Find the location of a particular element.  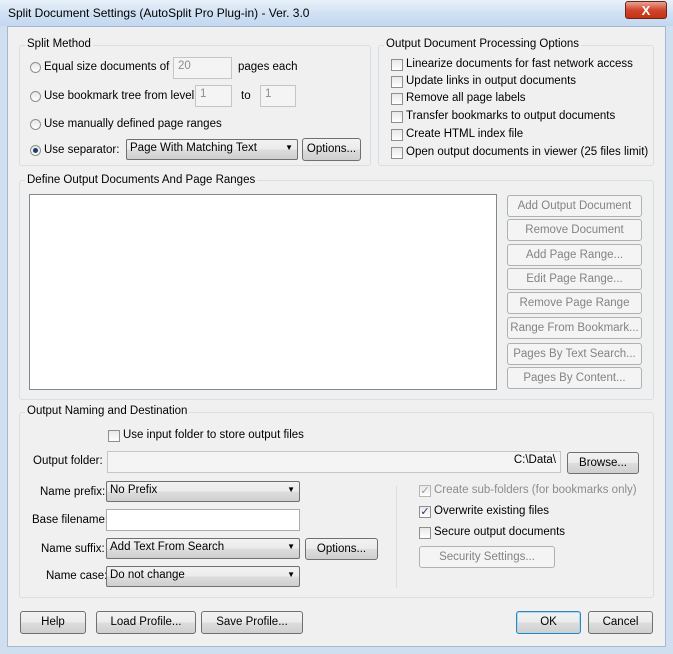

name-case-select: Do not change ▼ is located at coordinates (203, 576).